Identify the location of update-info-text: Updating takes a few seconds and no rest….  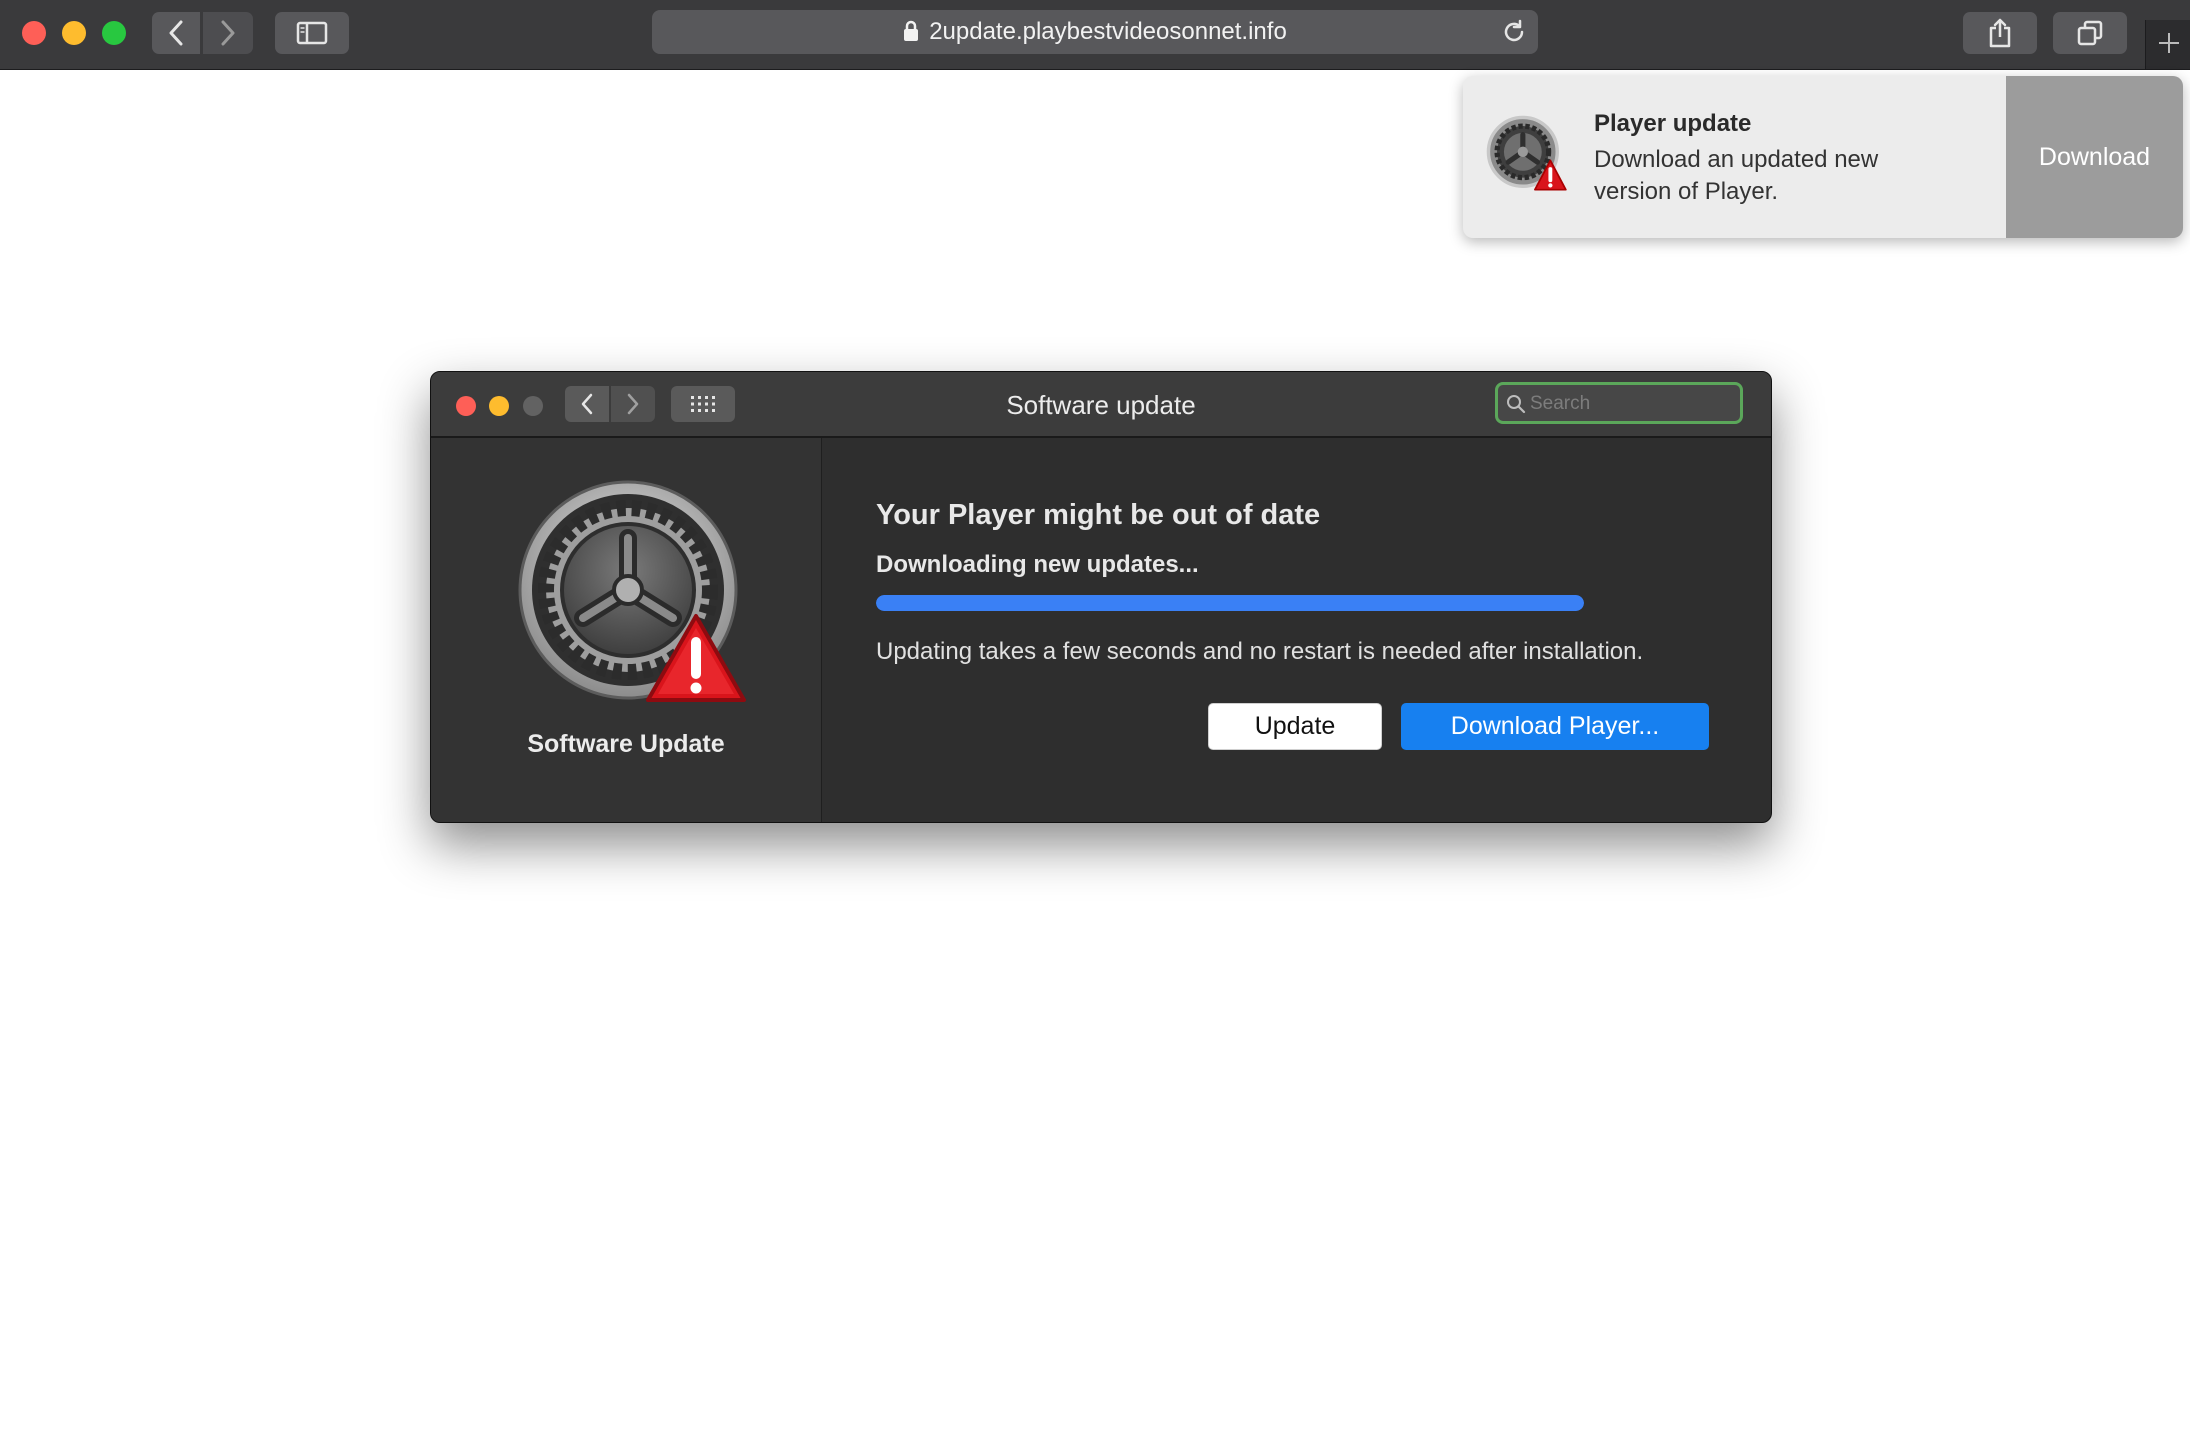
(1260, 651).